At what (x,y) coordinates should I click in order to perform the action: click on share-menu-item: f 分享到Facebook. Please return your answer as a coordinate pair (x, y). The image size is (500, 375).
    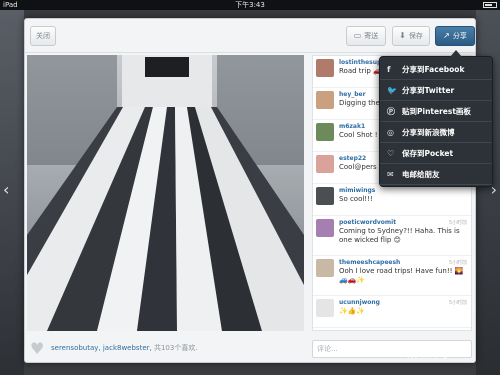
    Looking at the image, I should click on (436, 69).